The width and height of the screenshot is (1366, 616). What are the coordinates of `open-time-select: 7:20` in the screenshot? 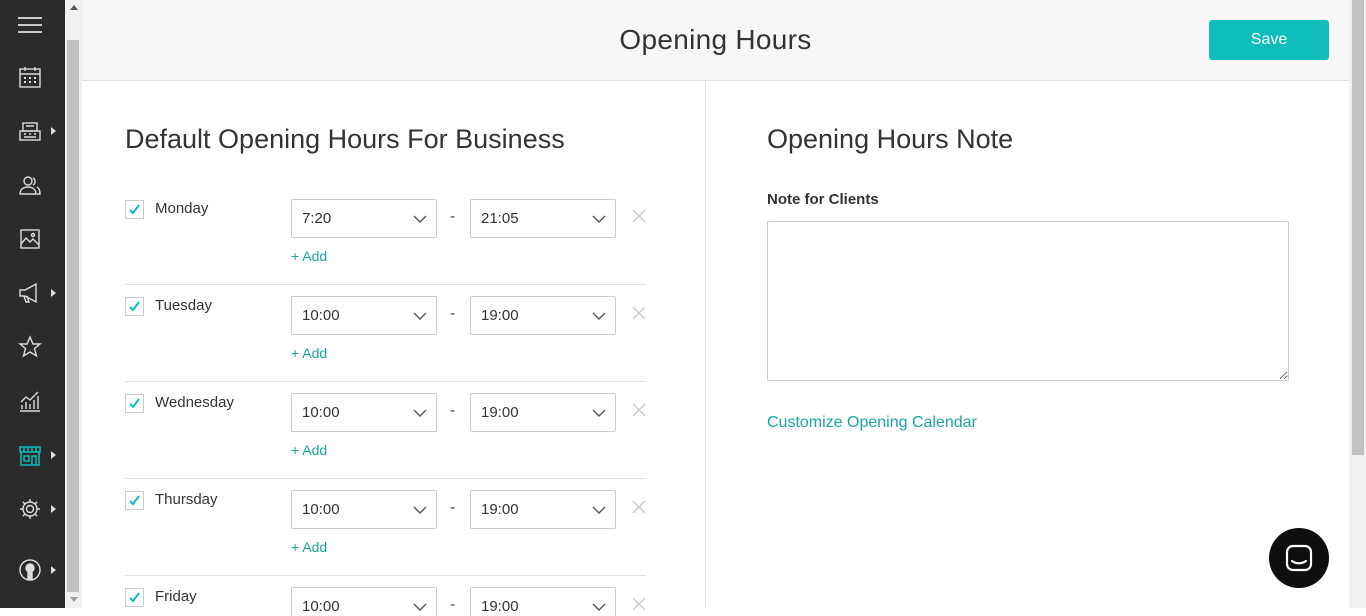 It's located at (364, 218).